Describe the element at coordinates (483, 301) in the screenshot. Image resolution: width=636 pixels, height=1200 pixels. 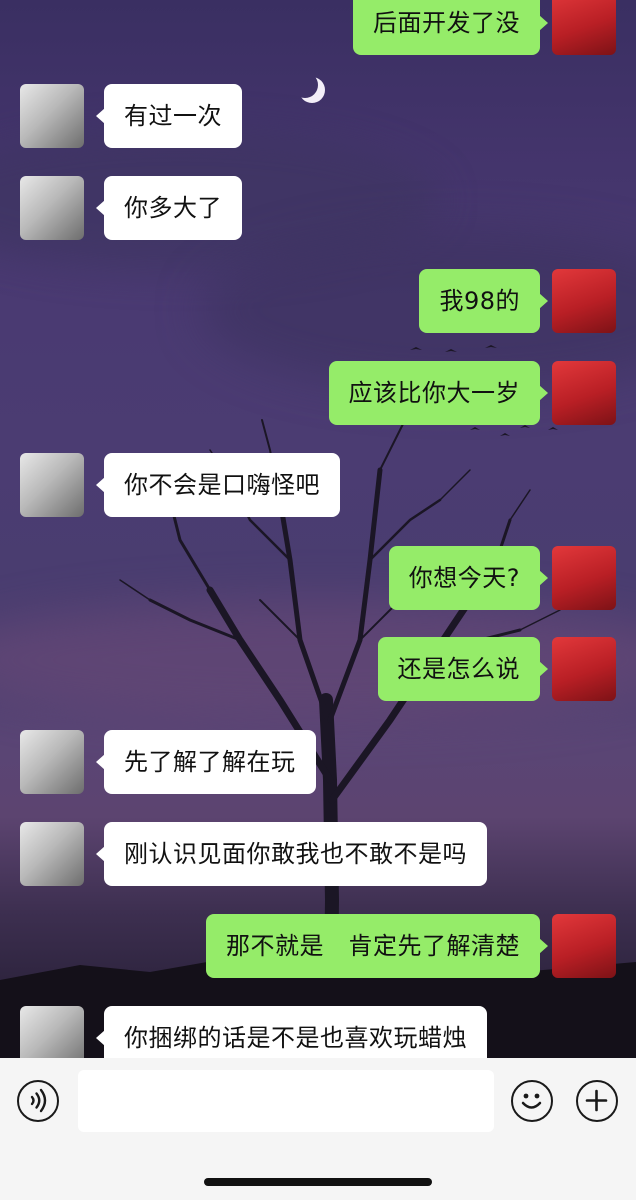
I see `message-bubble-sent: 我98的` at that location.